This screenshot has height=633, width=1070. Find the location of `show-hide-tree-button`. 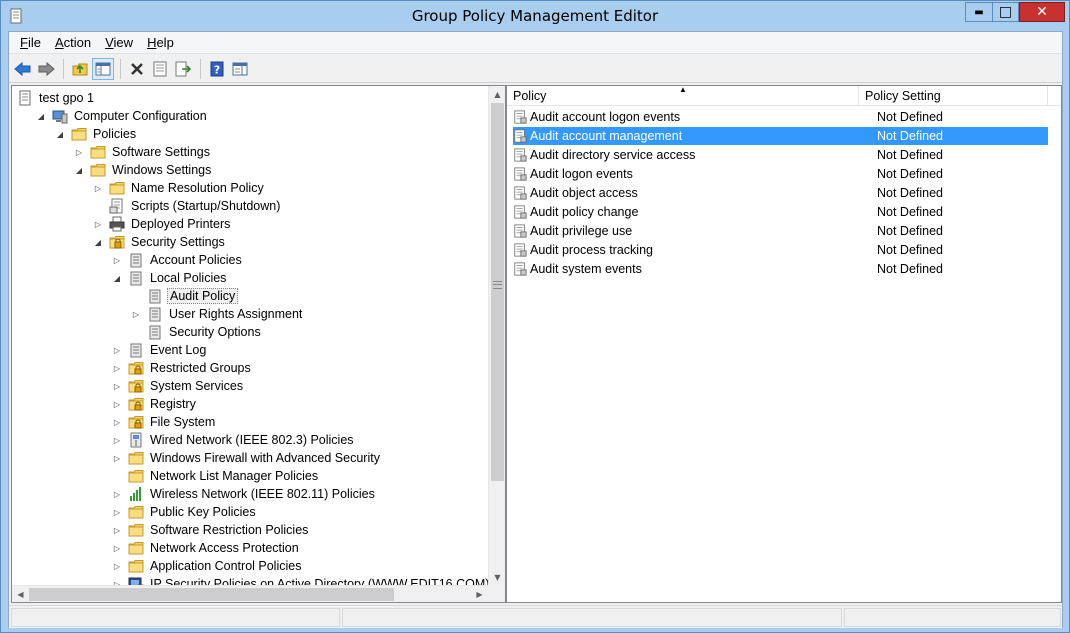

show-hide-tree-button is located at coordinates (103, 68).